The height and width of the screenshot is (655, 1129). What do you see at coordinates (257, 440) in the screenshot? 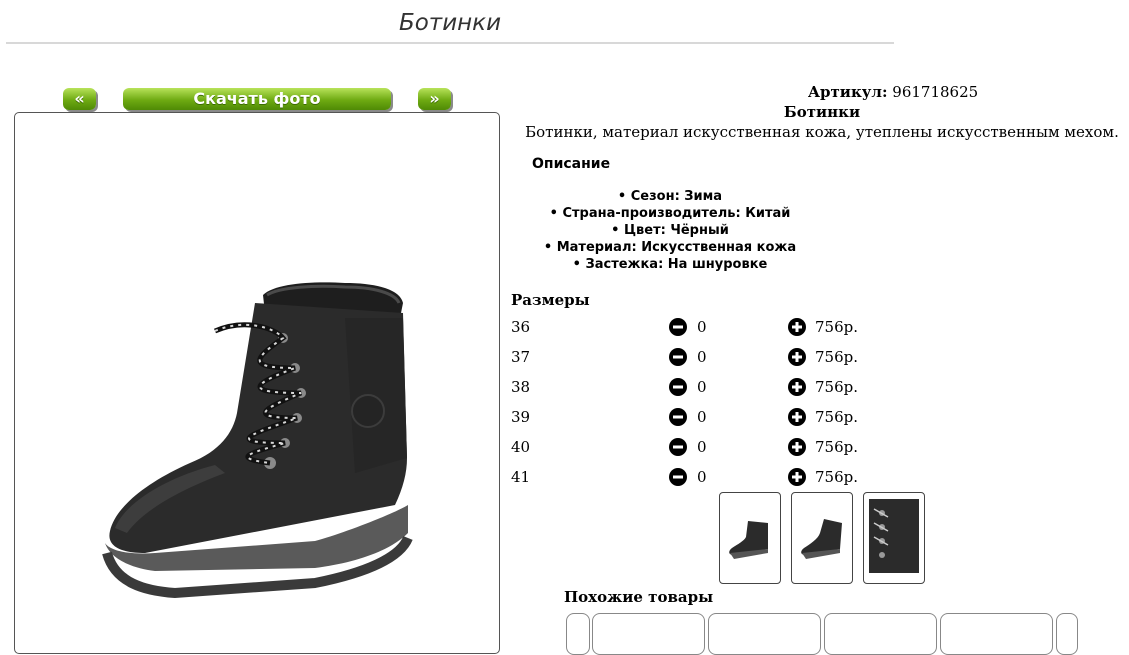
I see `boot-photo` at bounding box center [257, 440].